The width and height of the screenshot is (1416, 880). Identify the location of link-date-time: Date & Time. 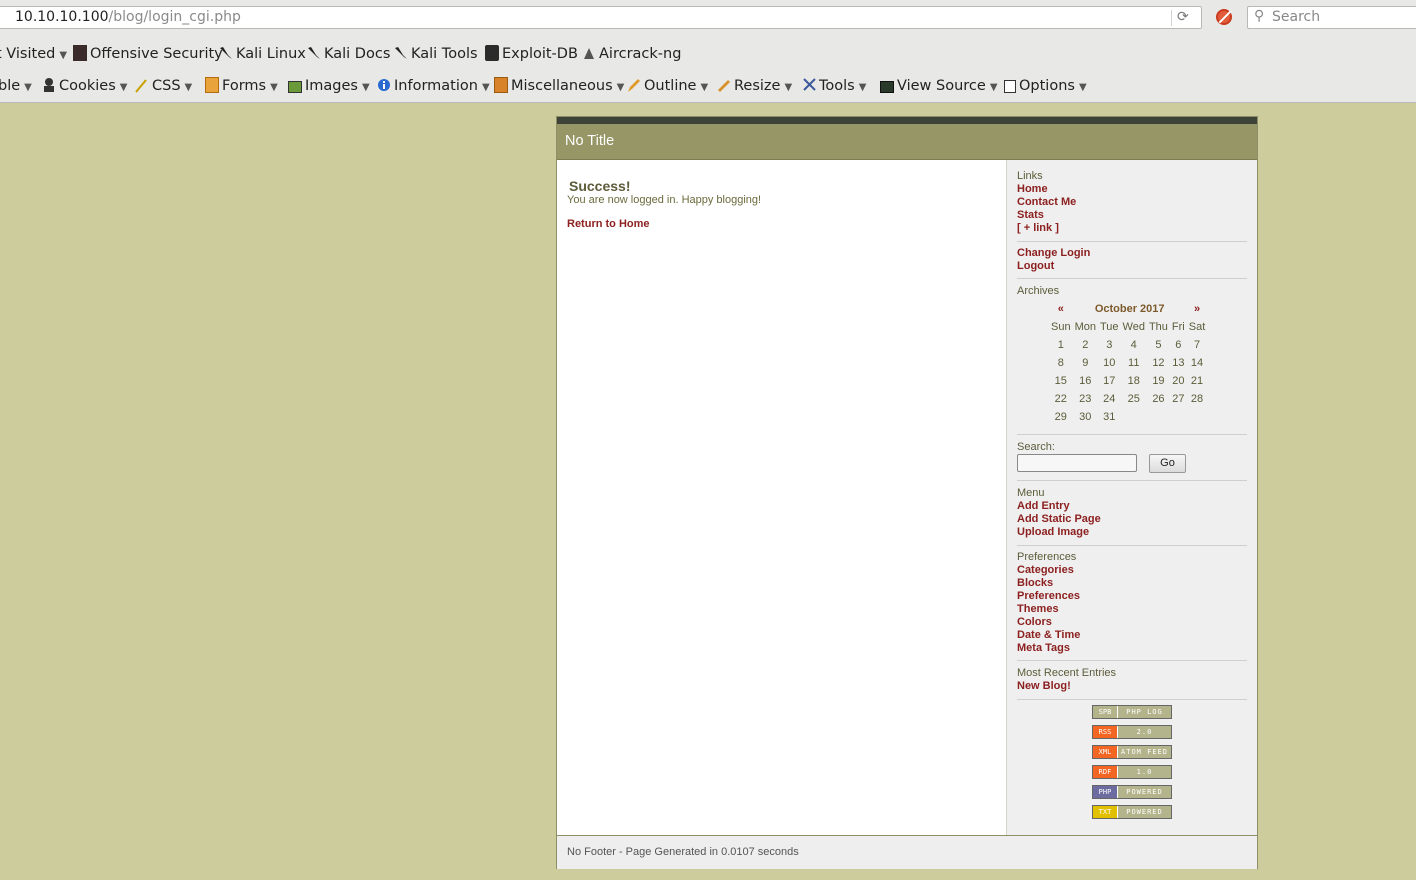
(1132, 635).